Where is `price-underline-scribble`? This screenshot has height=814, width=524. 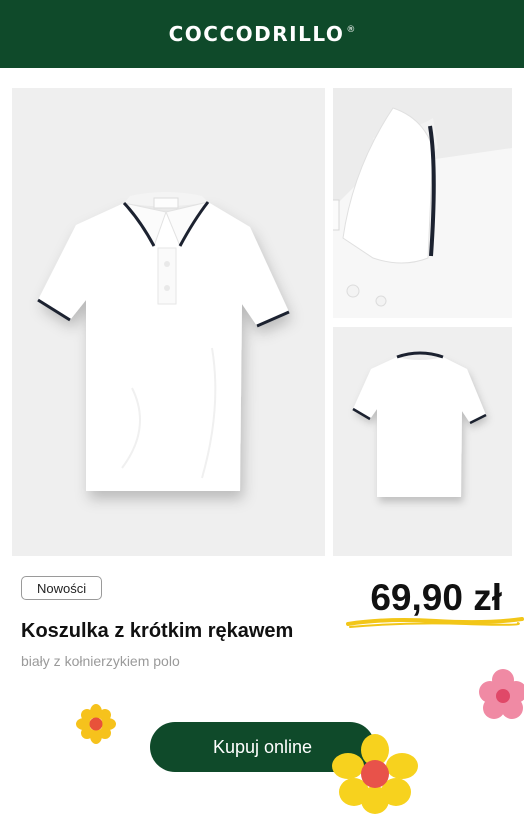
price-underline-scribble is located at coordinates (435, 622).